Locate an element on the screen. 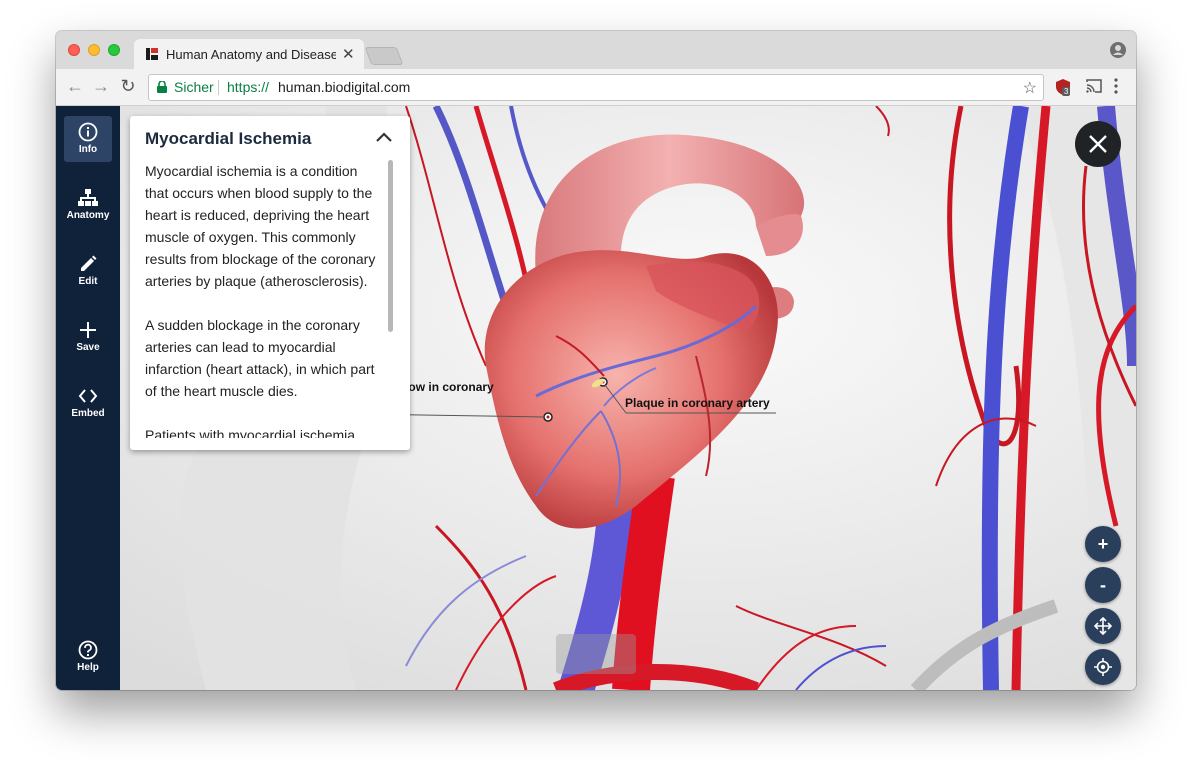  sidebar-item-label: Anatomy is located at coordinates (88, 215).